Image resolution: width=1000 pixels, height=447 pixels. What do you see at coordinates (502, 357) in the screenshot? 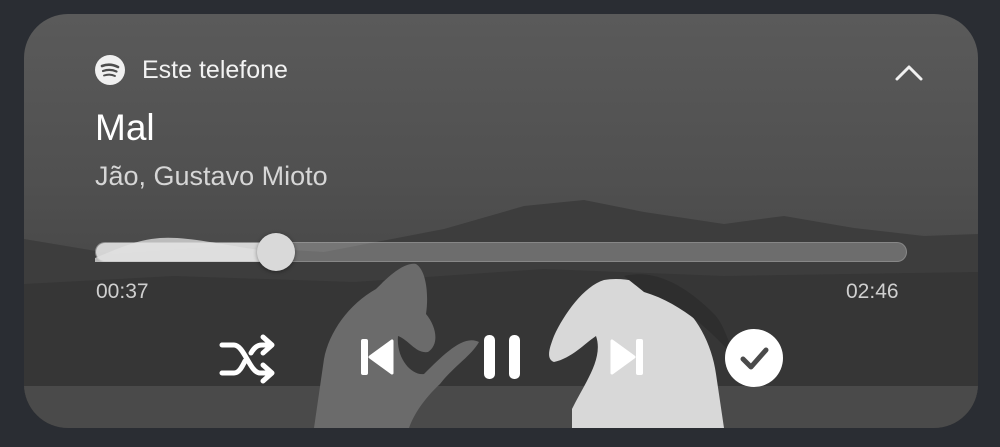
I see `pause-icon` at bounding box center [502, 357].